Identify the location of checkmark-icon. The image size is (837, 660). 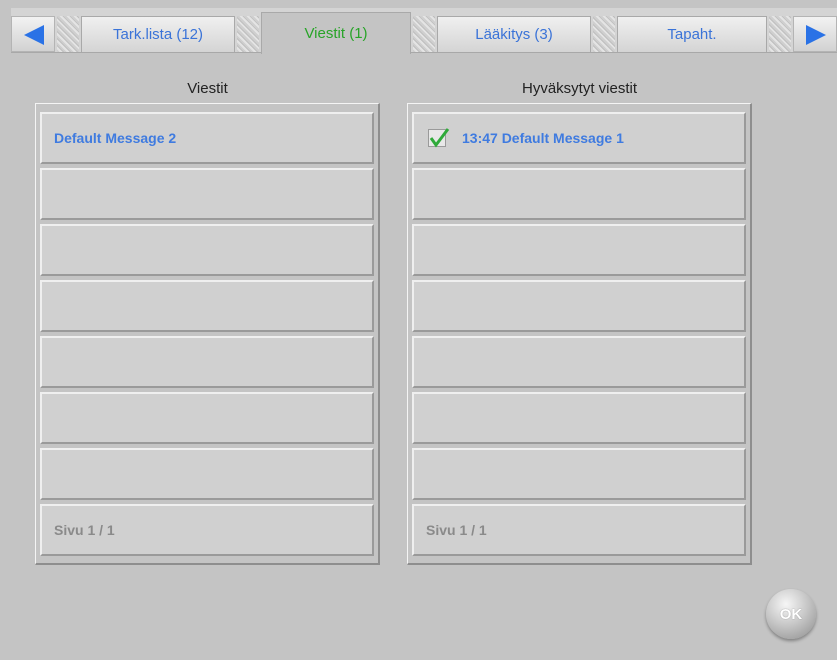
(439, 138).